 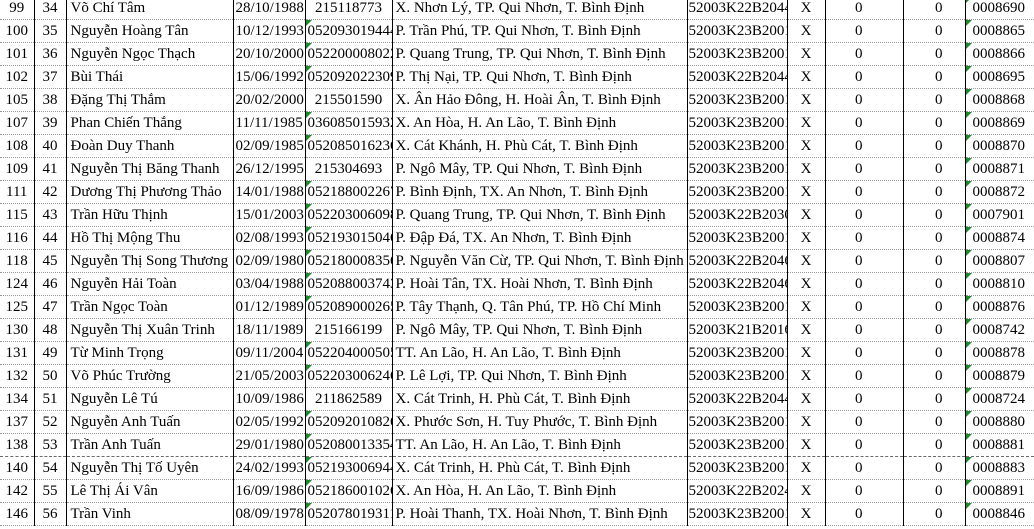 What do you see at coordinates (50, 77) in the screenshot?
I see `table-cell: 37` at bounding box center [50, 77].